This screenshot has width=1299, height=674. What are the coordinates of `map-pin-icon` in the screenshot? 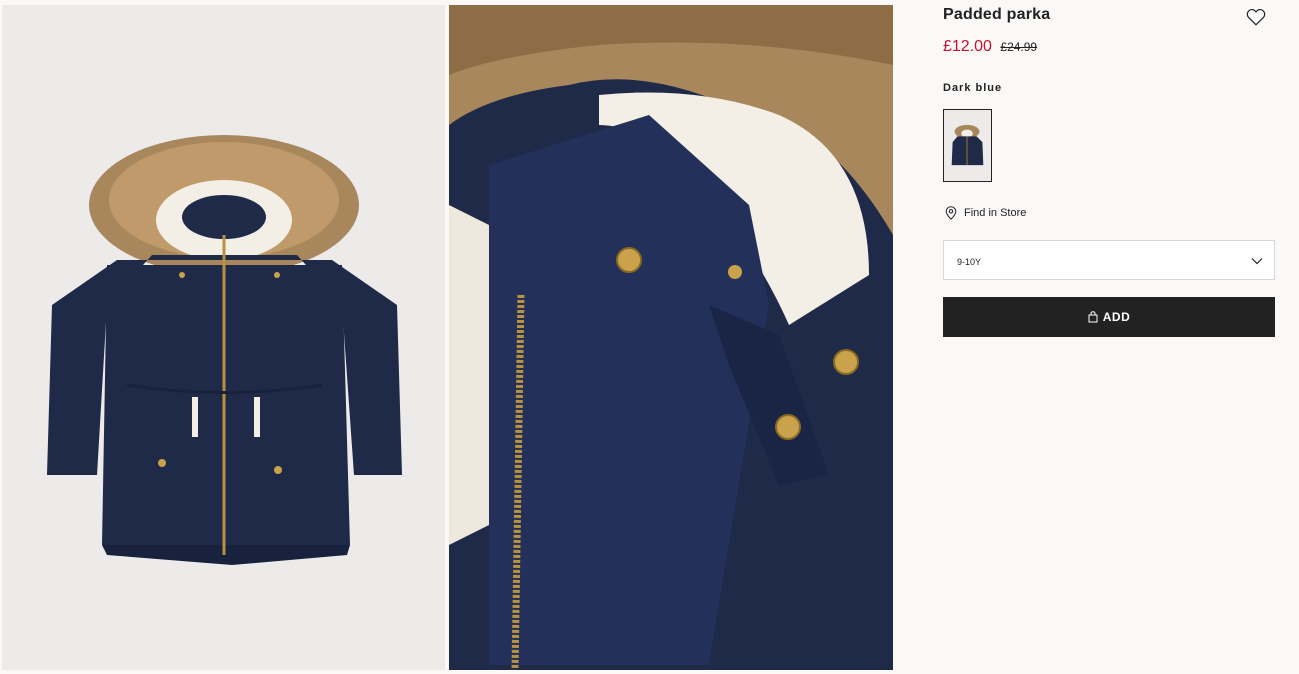 It's located at (951, 213).